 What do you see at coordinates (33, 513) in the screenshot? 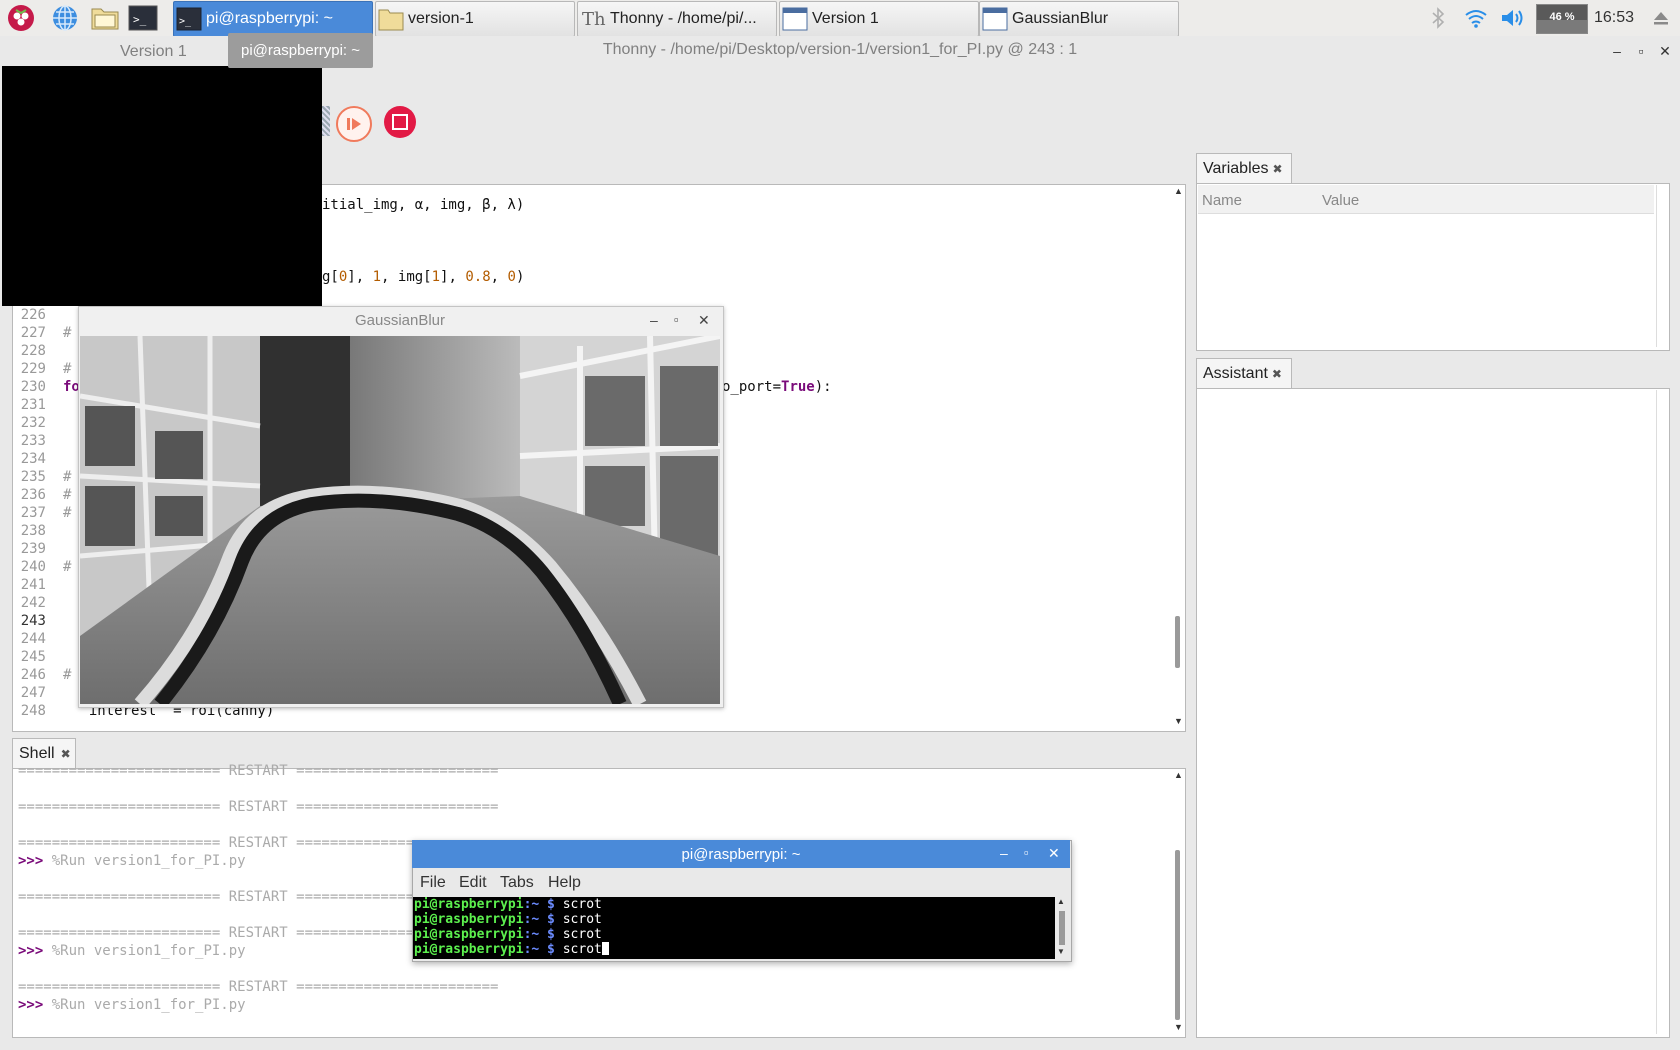
I see `line-number: 237` at bounding box center [33, 513].